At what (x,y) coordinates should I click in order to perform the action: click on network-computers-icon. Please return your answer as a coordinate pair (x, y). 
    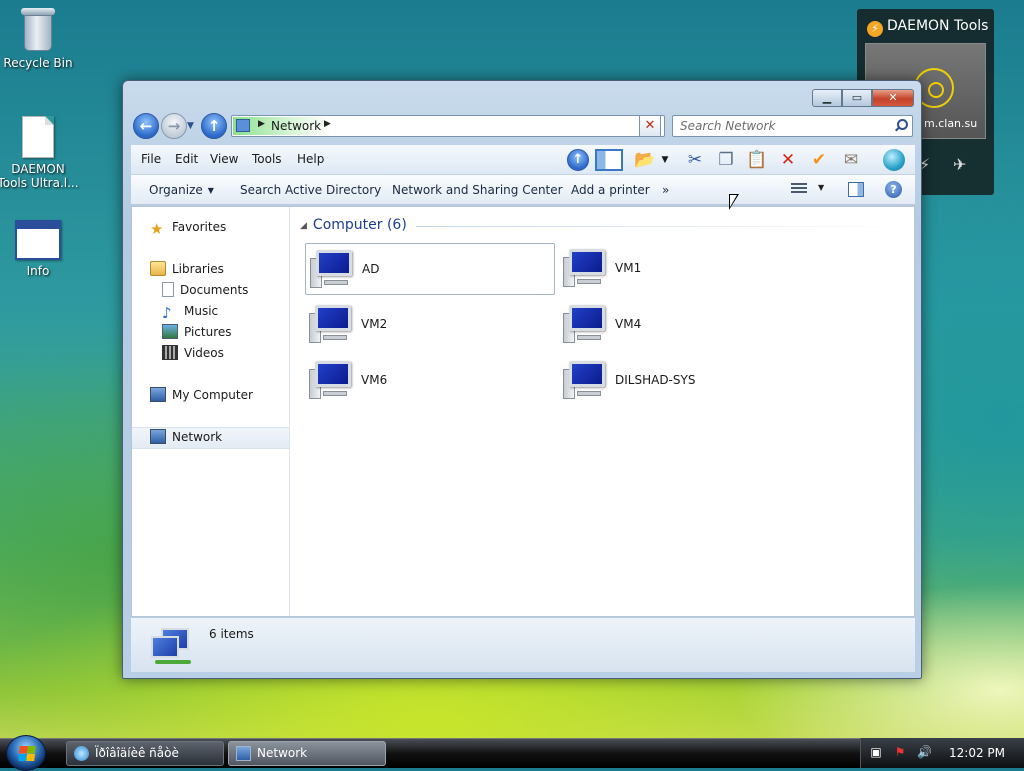
    Looking at the image, I should click on (173, 647).